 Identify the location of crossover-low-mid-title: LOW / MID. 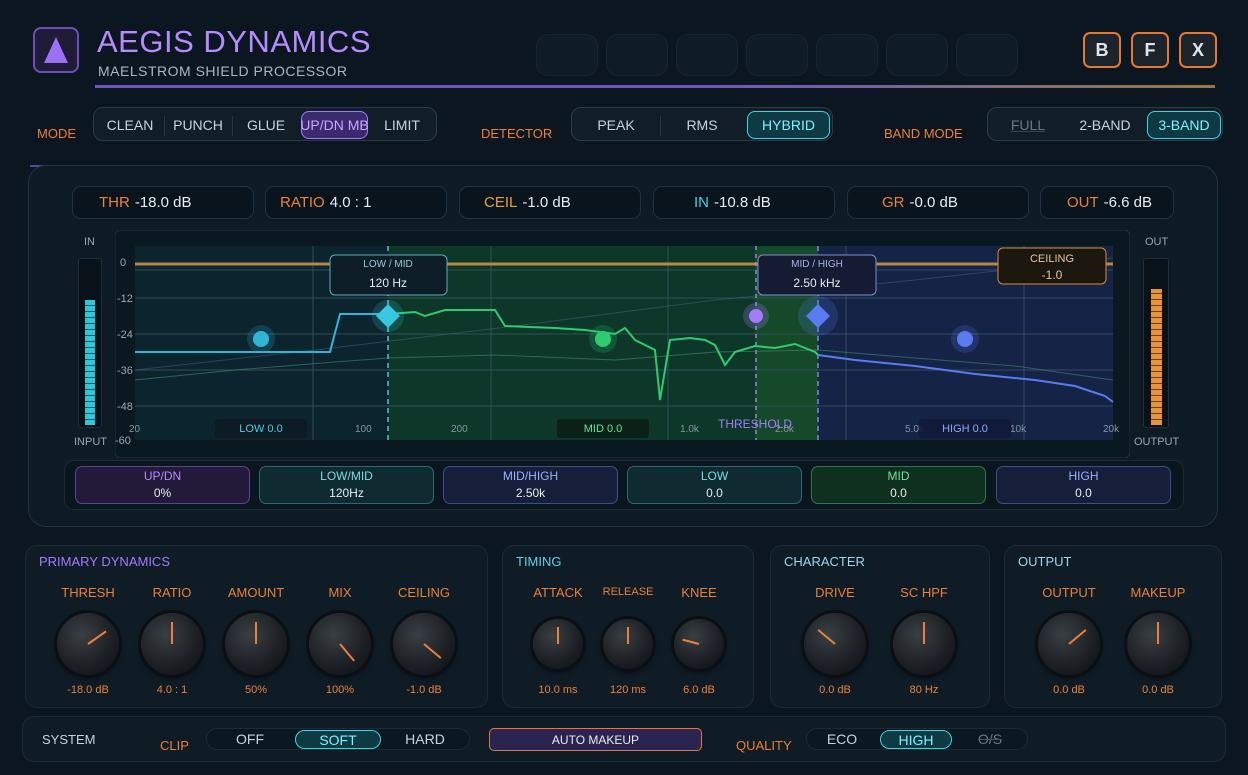
(387, 264).